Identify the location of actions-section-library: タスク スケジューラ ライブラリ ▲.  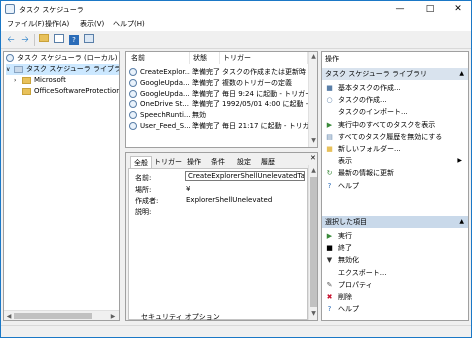
(395, 74).